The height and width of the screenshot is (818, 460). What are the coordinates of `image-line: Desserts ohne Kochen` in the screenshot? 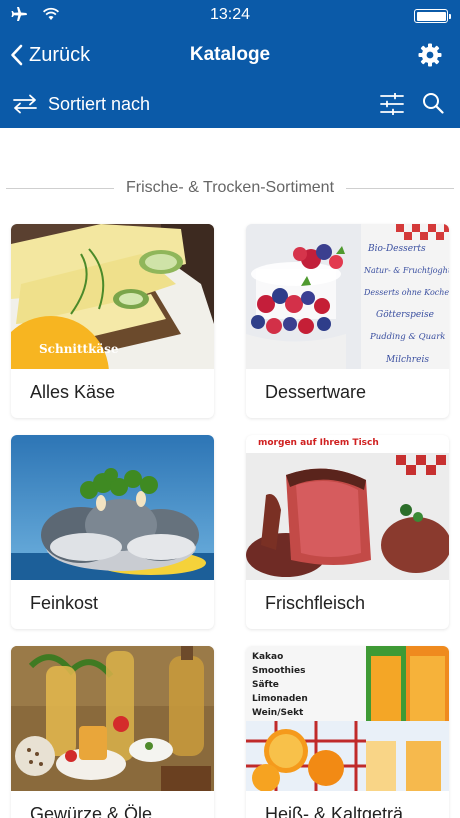 It's located at (406, 292).